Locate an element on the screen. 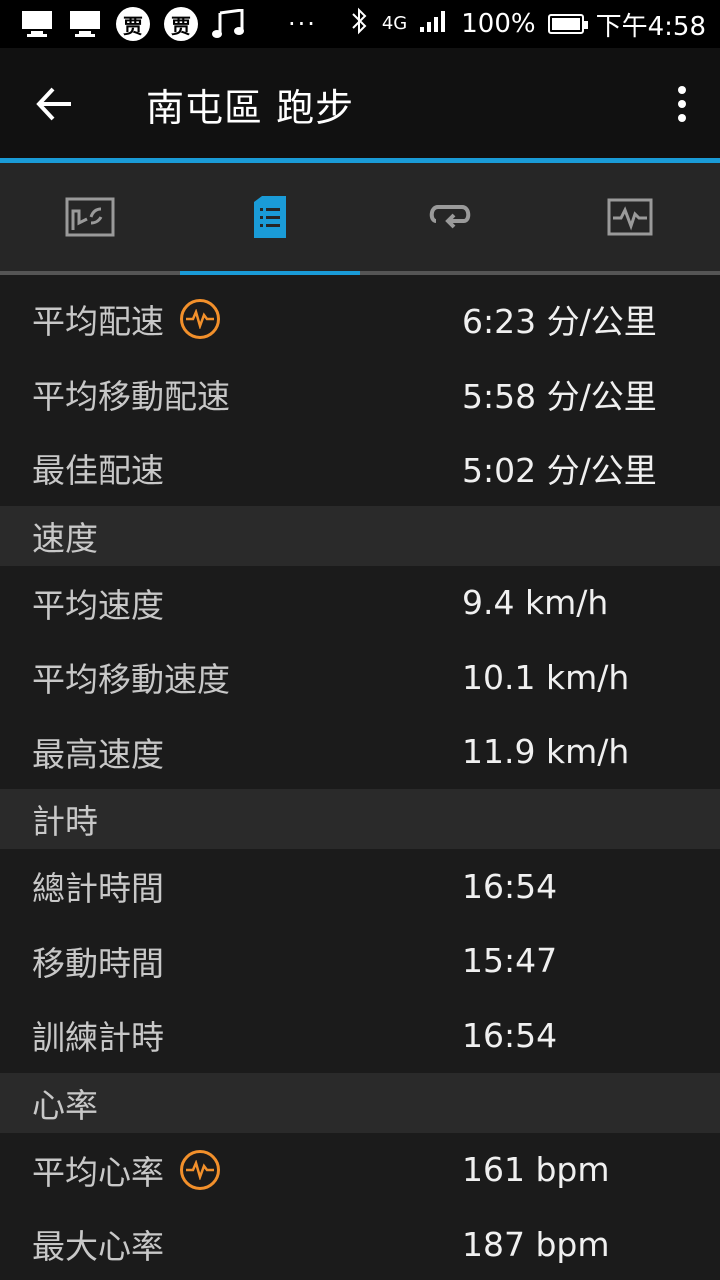 The image size is (720, 1280). back-button is located at coordinates (55, 104).